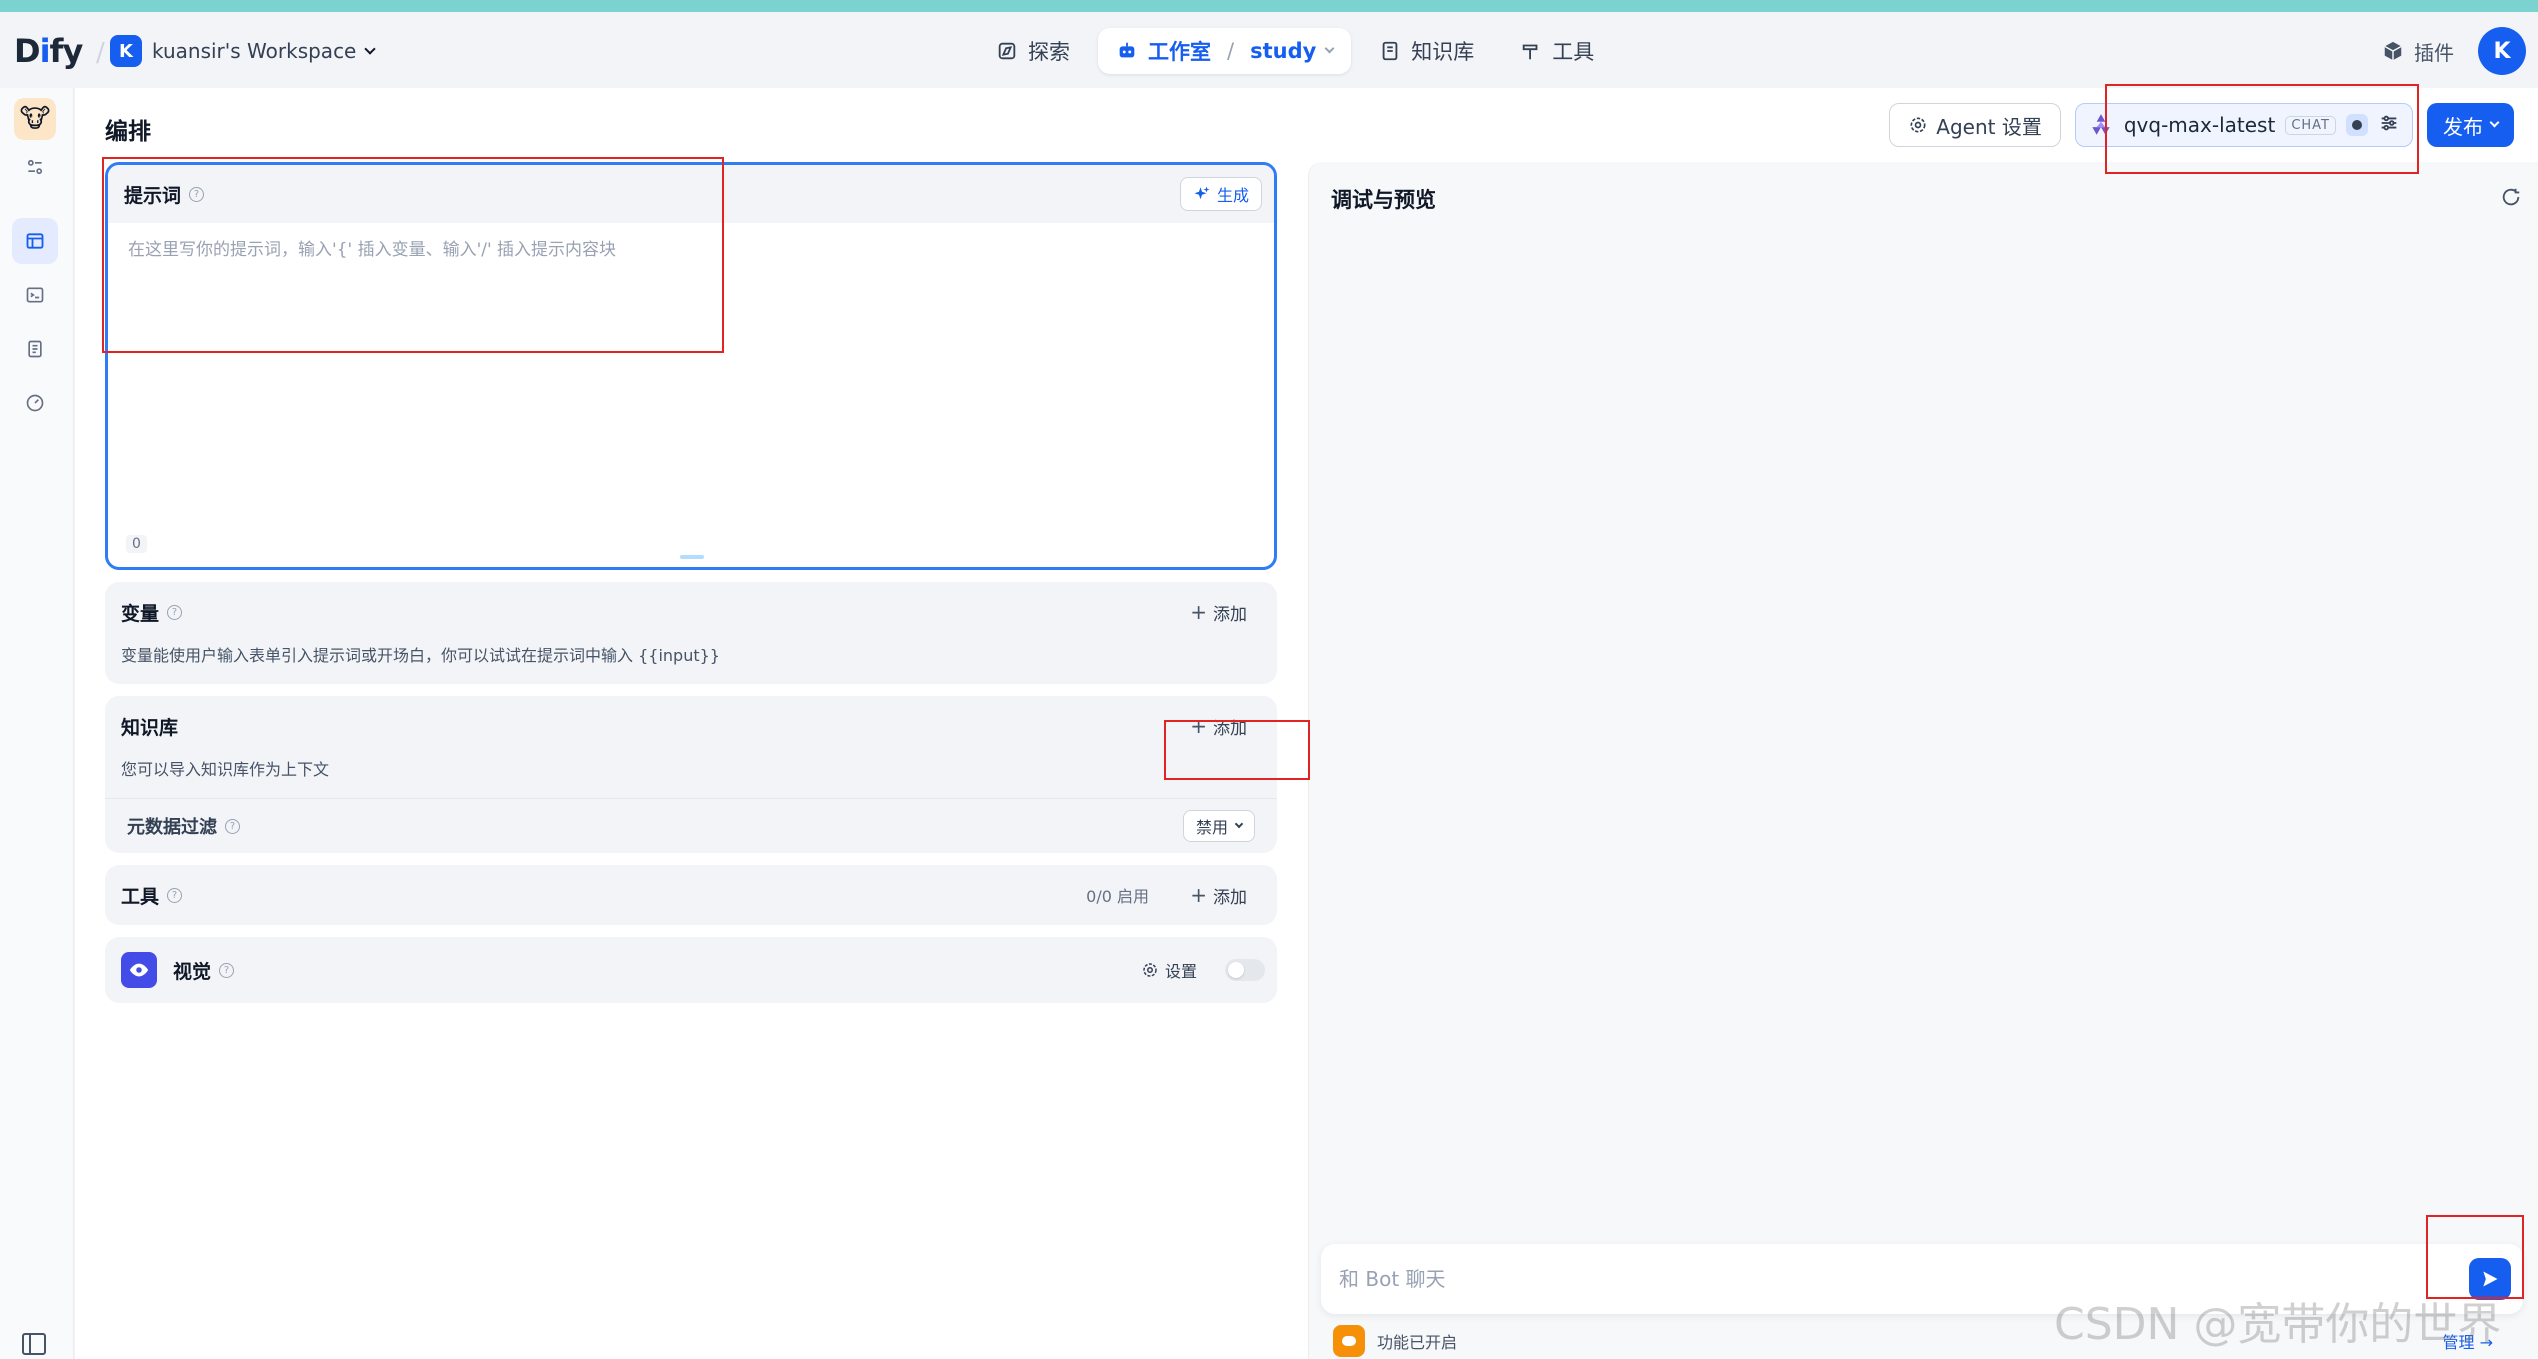 The image size is (2538, 1359). I want to click on dify-logo: Dify, so click(48, 51).